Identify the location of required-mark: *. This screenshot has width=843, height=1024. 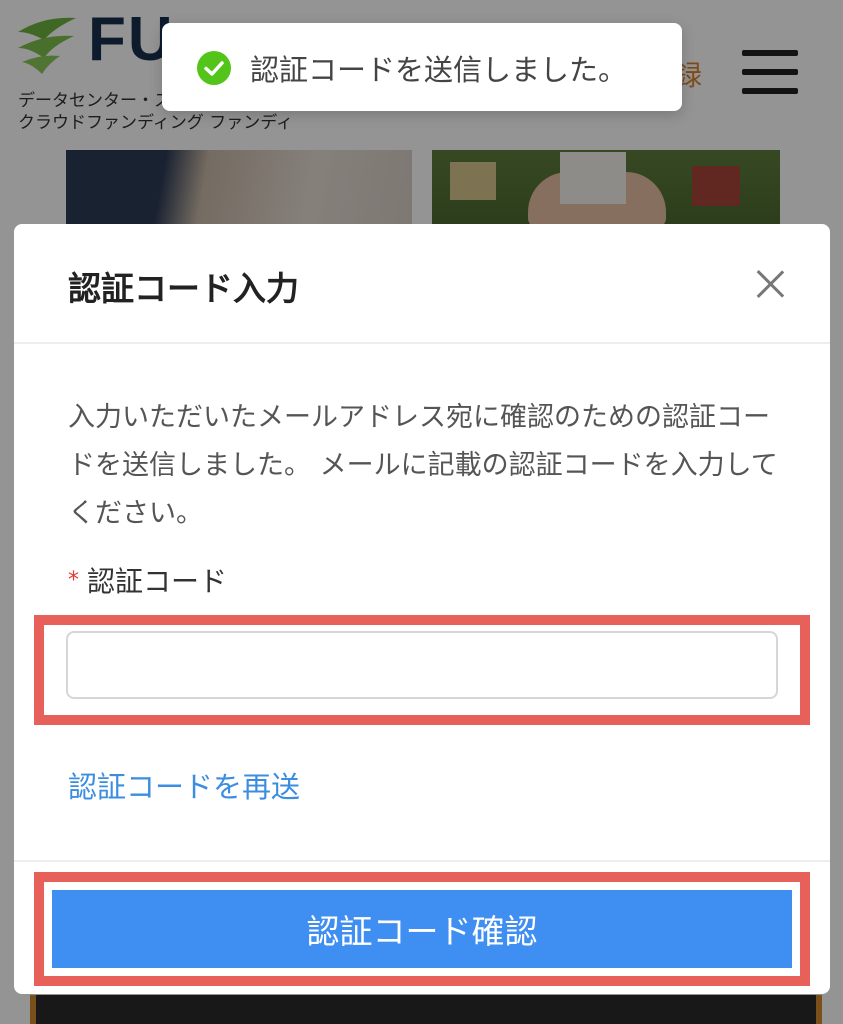
(73, 580).